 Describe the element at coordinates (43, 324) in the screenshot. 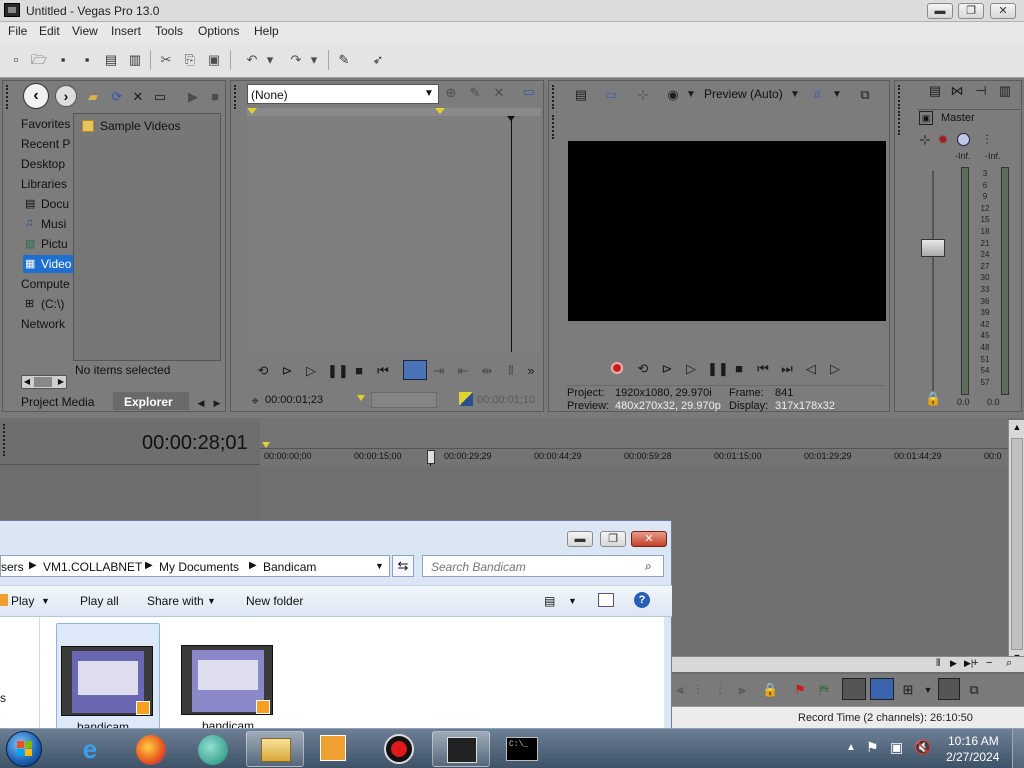

I see `tree-network: Network` at that location.